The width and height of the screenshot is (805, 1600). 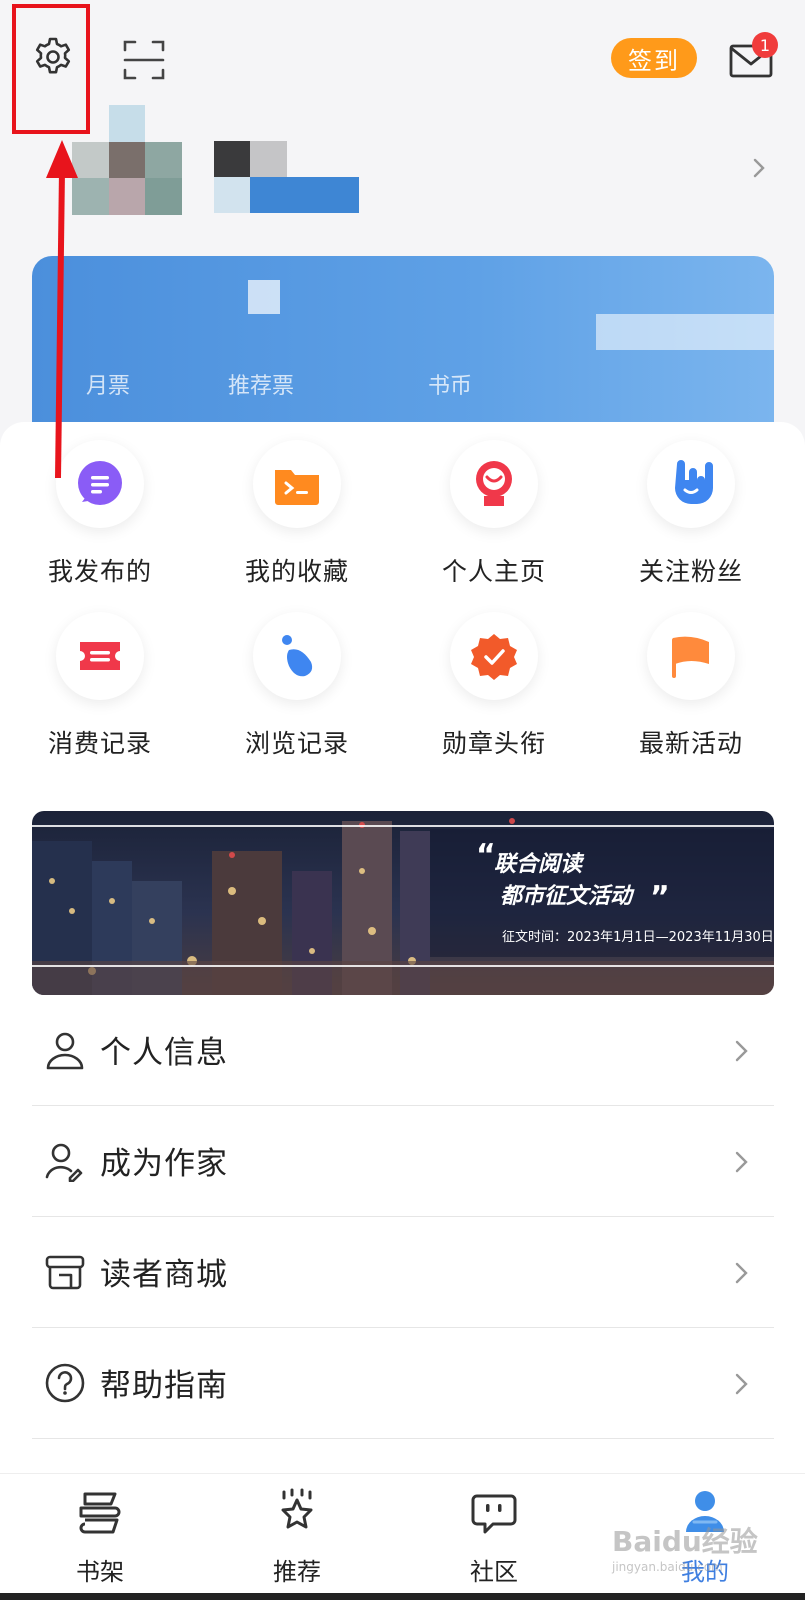 I want to click on tab-label: 社区, so click(x=494, y=1572).